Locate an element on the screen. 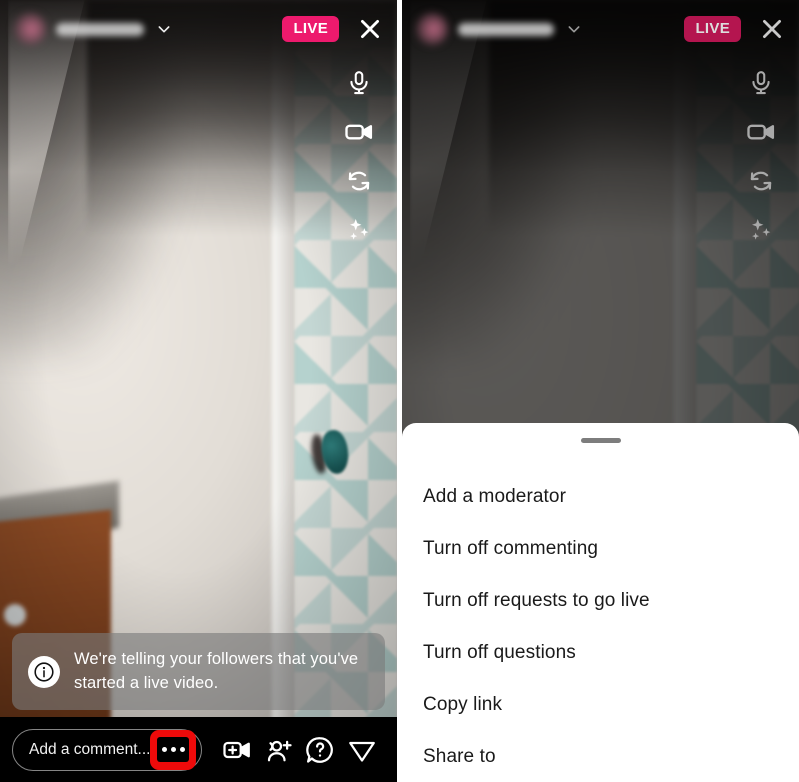 The height and width of the screenshot is (782, 799). sheet-item-label: Share to is located at coordinates (459, 756).